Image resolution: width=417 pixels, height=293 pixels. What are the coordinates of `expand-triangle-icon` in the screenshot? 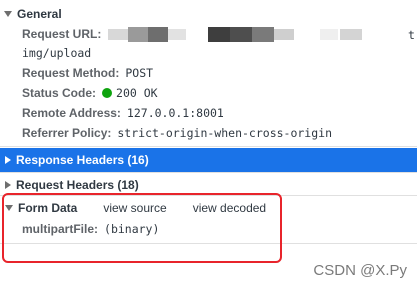 It's located at (8, 14).